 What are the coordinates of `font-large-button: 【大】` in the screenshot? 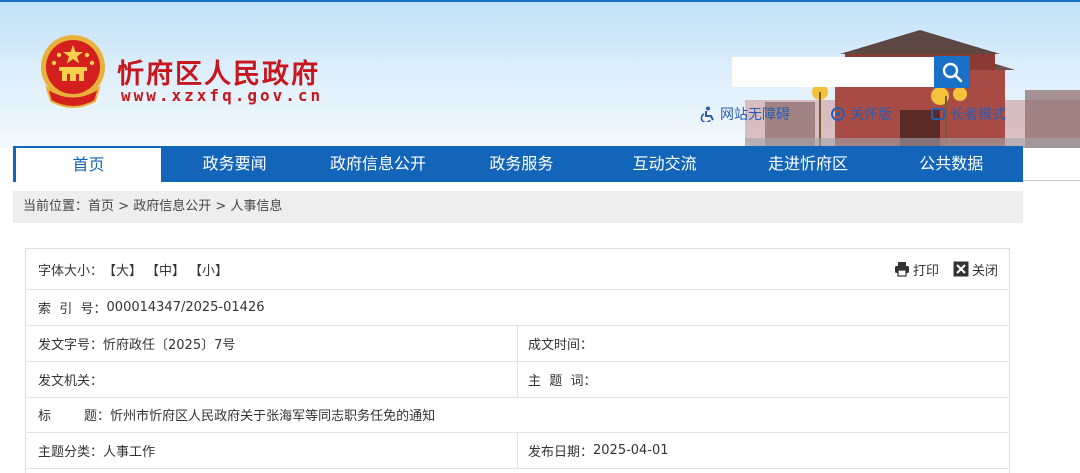 It's located at (122, 269).